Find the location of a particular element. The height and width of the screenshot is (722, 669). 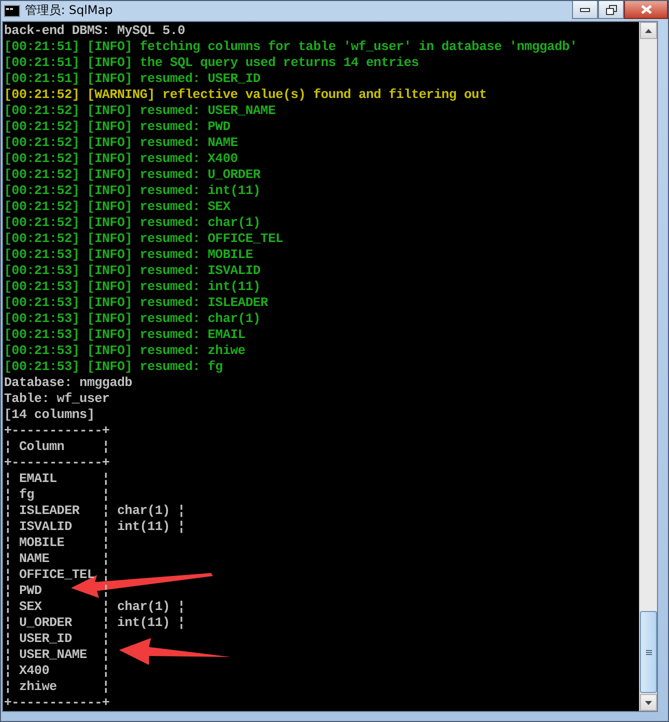

console-line: [00:21:53] [INFO] resumed: ISLEADER is located at coordinates (136, 303).